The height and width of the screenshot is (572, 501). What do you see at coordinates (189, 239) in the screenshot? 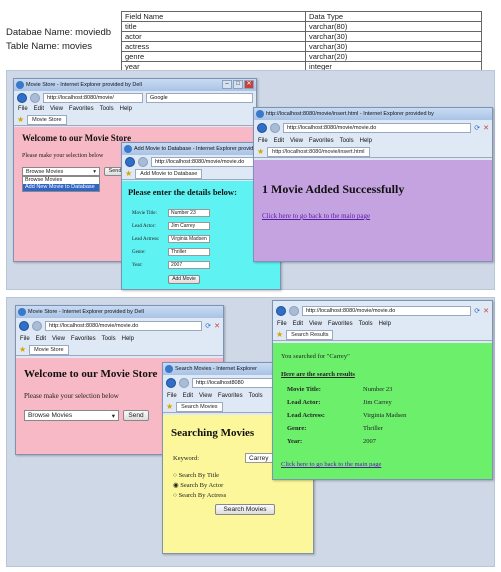
I see `actress-input: Virginia Madsen` at bounding box center [189, 239].